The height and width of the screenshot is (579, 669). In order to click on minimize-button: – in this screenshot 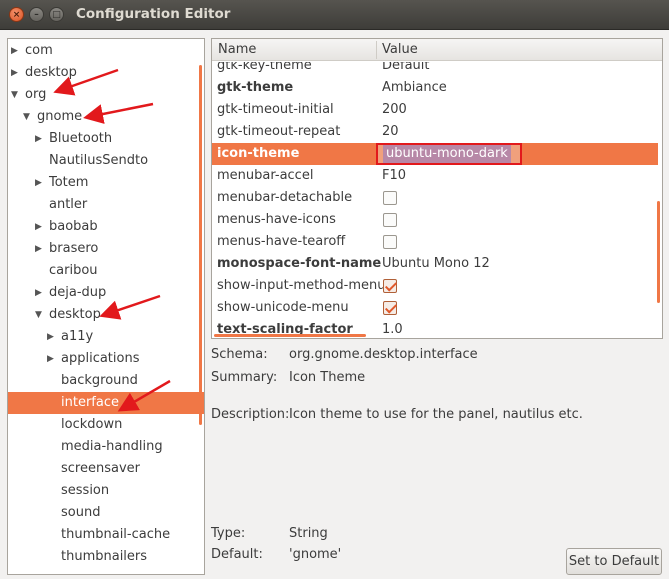, I will do `click(36, 14)`.